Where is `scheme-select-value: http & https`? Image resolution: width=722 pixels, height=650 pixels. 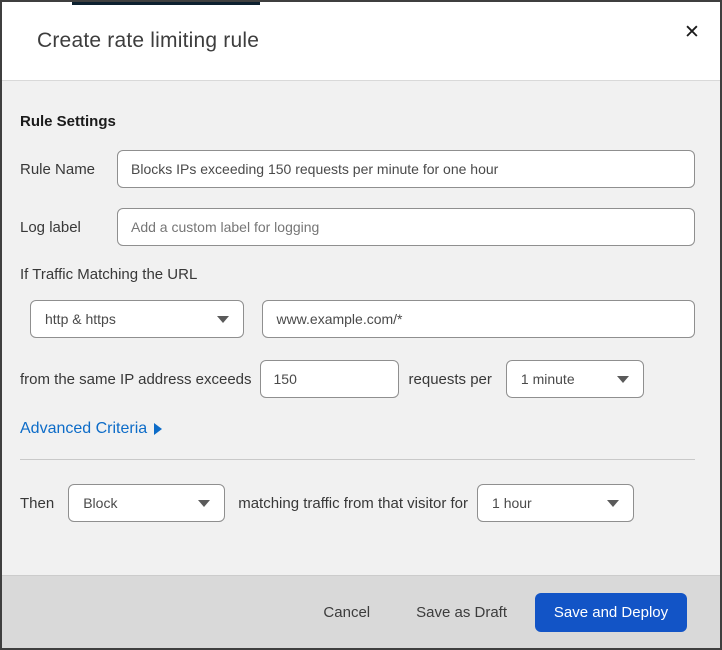
scheme-select-value: http & https is located at coordinates (80, 319).